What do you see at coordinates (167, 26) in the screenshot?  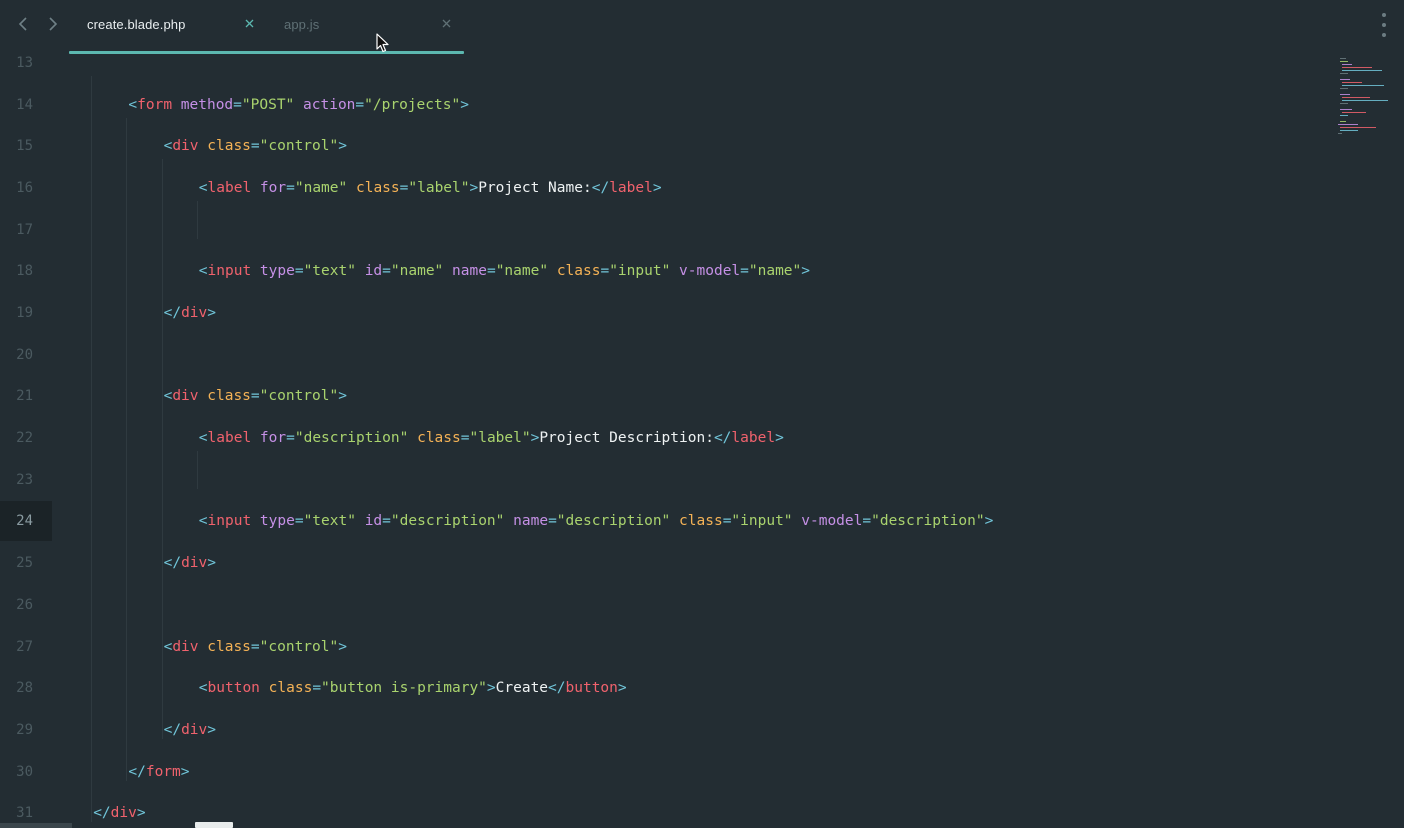 I see `tab-create-blade-php: create.blade.php` at bounding box center [167, 26].